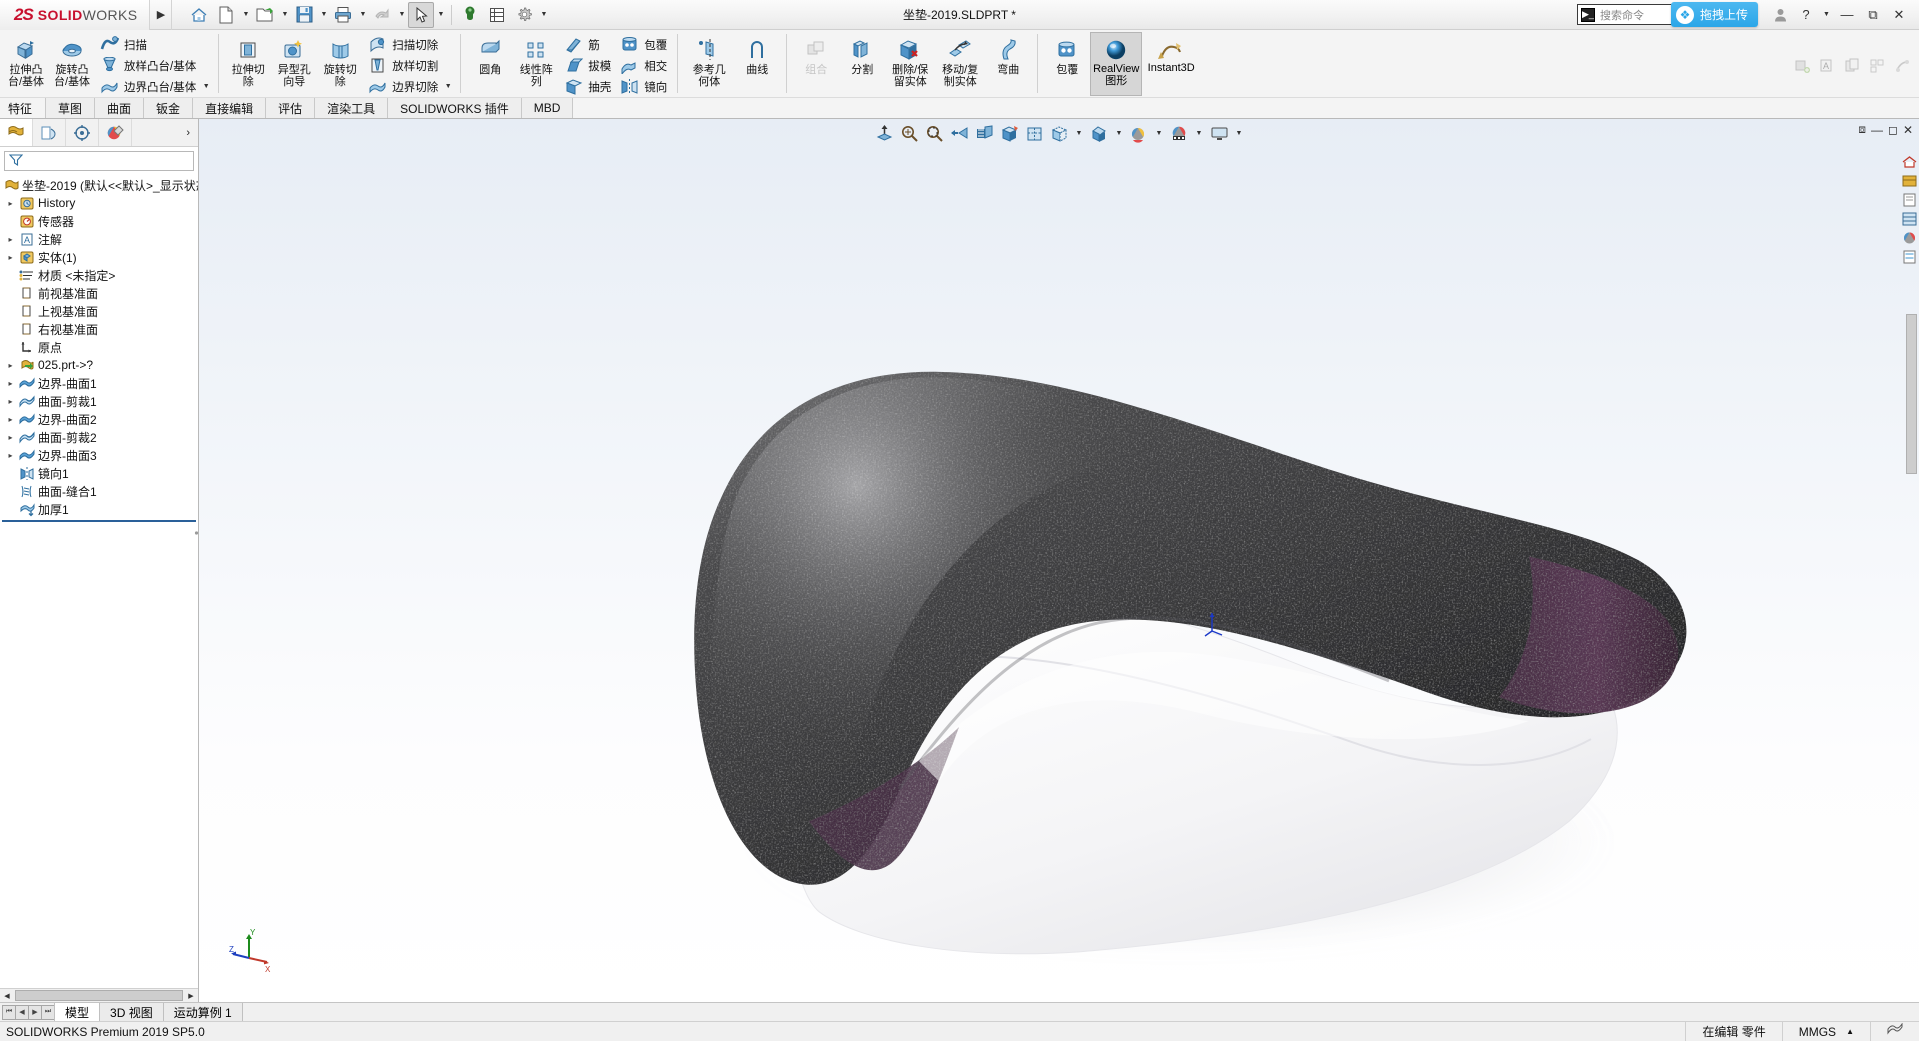 The height and width of the screenshot is (1041, 1919). I want to click on graphics-vertical-scrollbar, so click(1911, 394).